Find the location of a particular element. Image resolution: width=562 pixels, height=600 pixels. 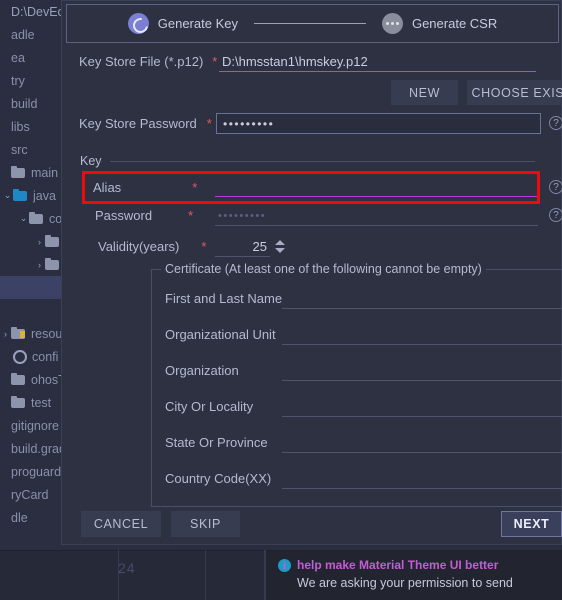

validity-required: * is located at coordinates (204, 246).